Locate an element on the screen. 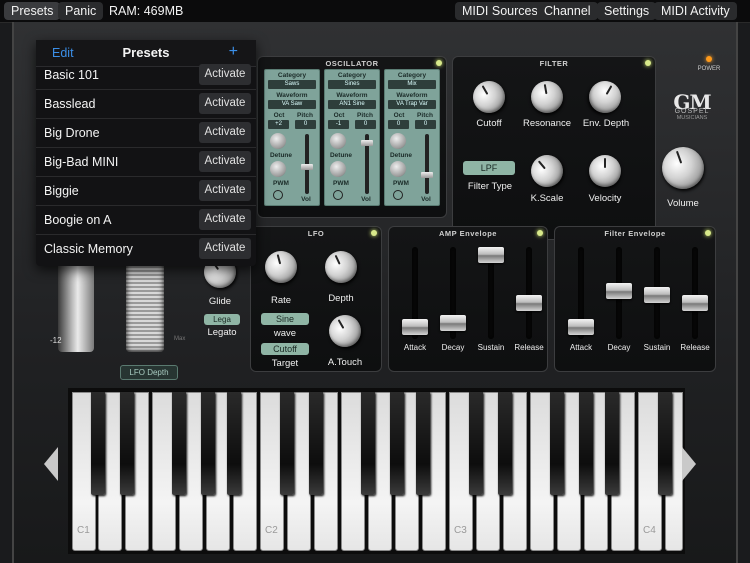  fenv-attack-fader is located at coordinates (581, 327).